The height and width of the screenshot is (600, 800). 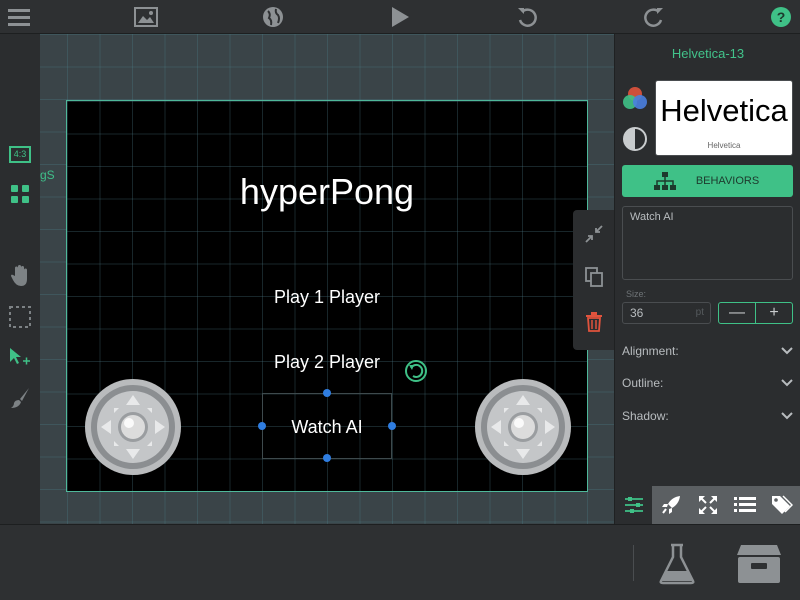 I want to click on font-preview-box: Helvetica Helvetica, so click(x=724, y=118).